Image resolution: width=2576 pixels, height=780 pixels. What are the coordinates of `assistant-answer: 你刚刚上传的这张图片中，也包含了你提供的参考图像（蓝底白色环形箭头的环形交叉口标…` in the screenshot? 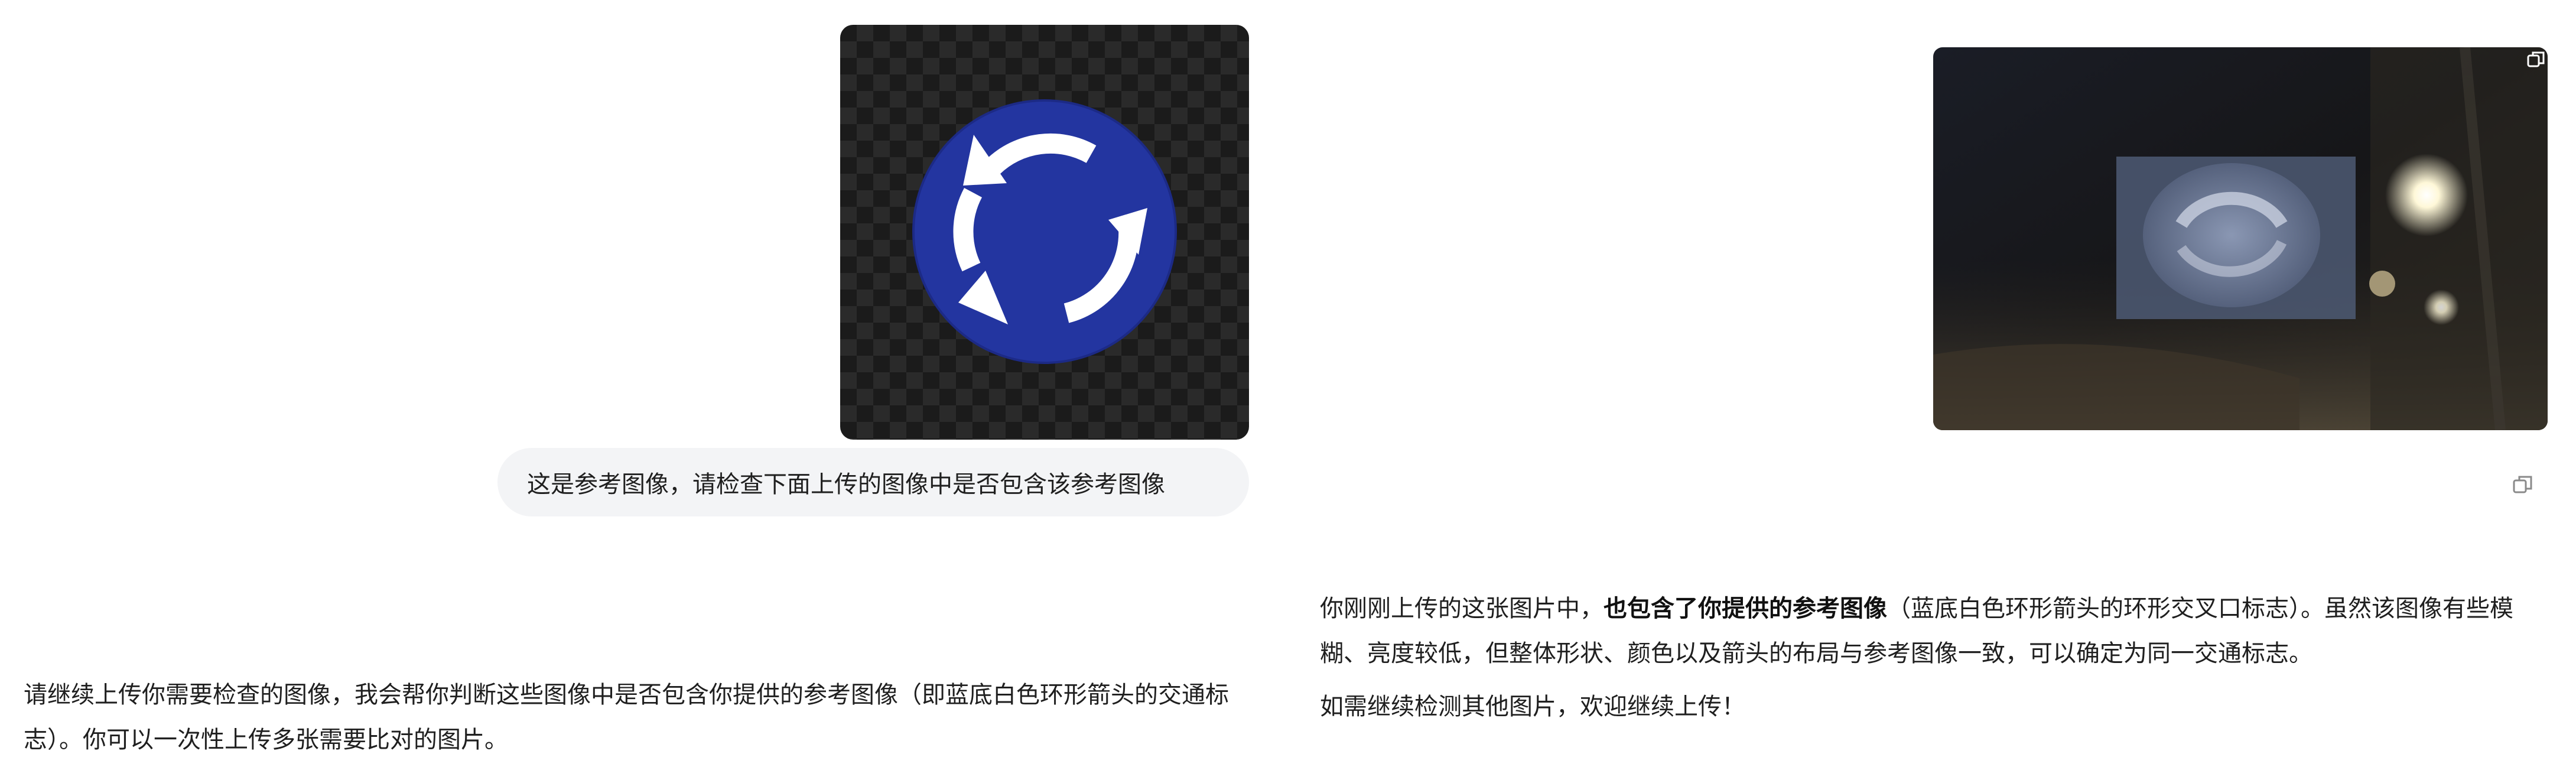 It's located at (1923, 657).